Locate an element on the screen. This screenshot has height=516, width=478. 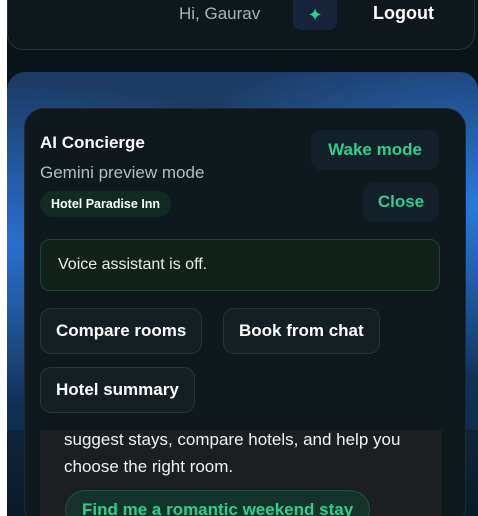
concierge-mode-subtitle: Gemini preview mode is located at coordinates (122, 172).